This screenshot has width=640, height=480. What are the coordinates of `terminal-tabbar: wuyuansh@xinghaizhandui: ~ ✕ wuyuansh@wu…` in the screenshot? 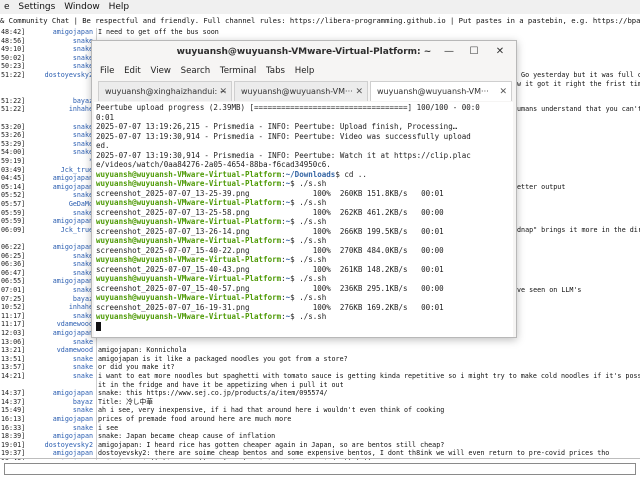 It's located at (305, 91).